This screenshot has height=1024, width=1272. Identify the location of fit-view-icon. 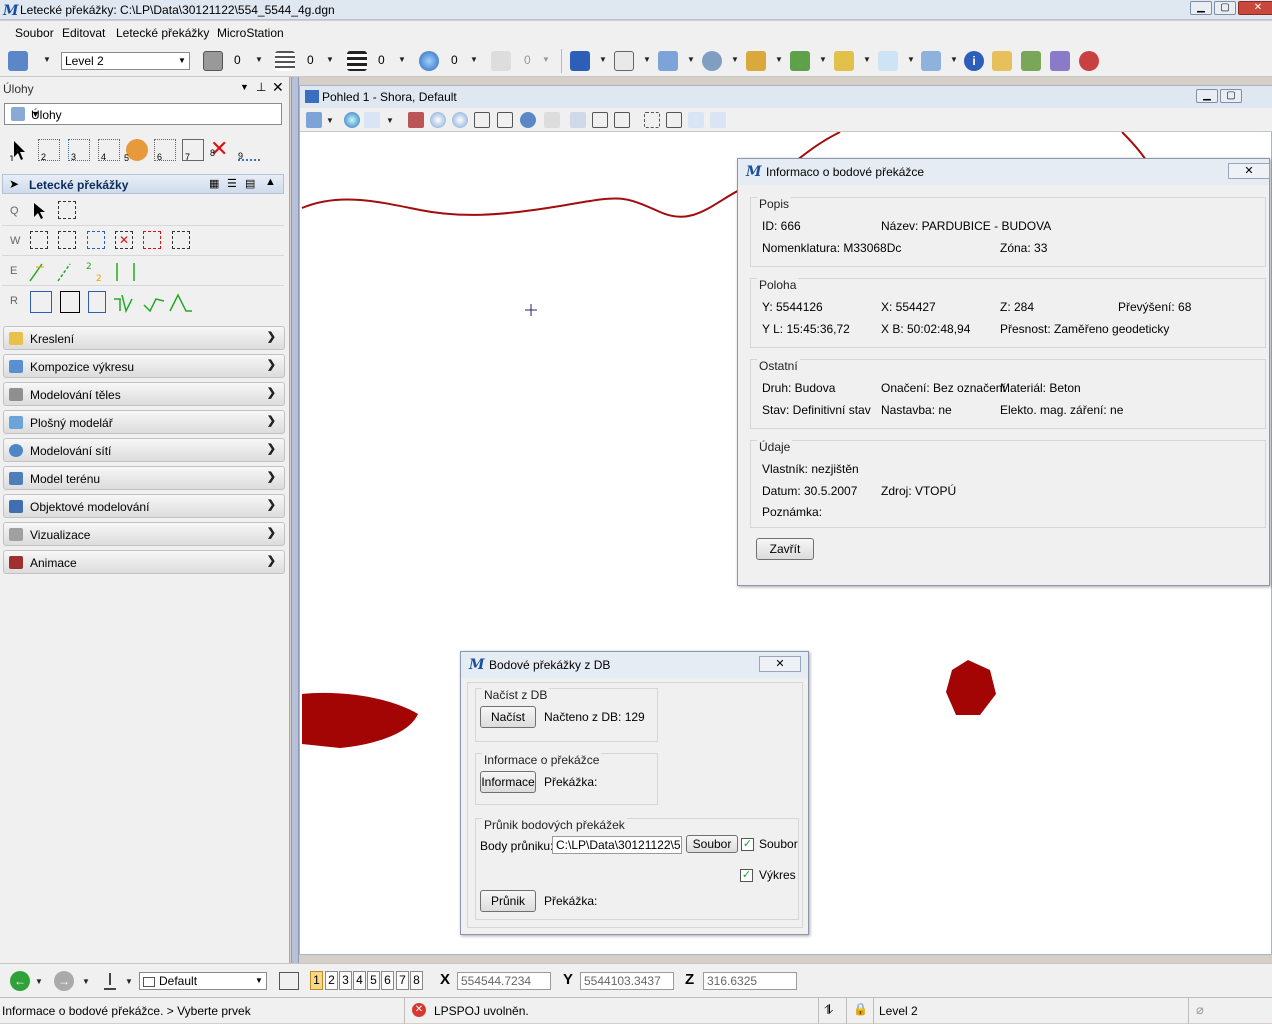
(505, 120).